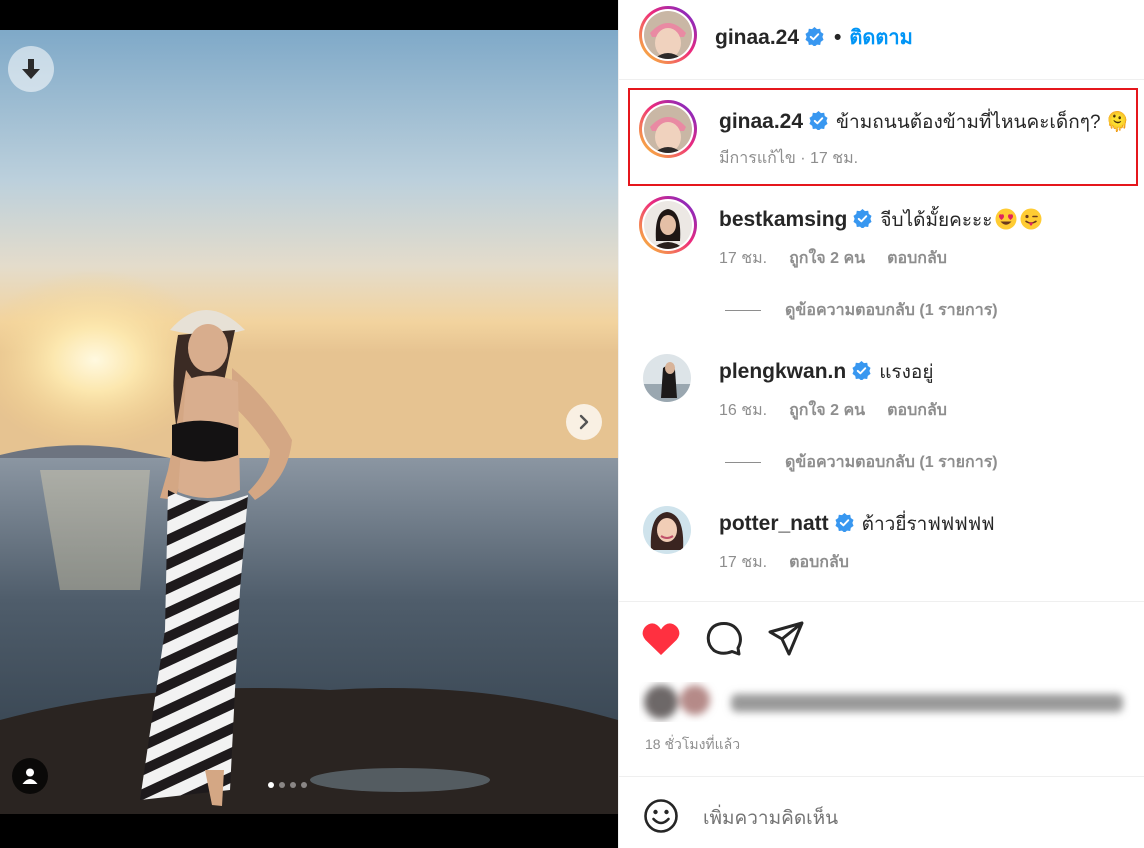 This screenshot has width=1144, height=848. What do you see at coordinates (661, 639) in the screenshot?
I see `heart-icon` at bounding box center [661, 639].